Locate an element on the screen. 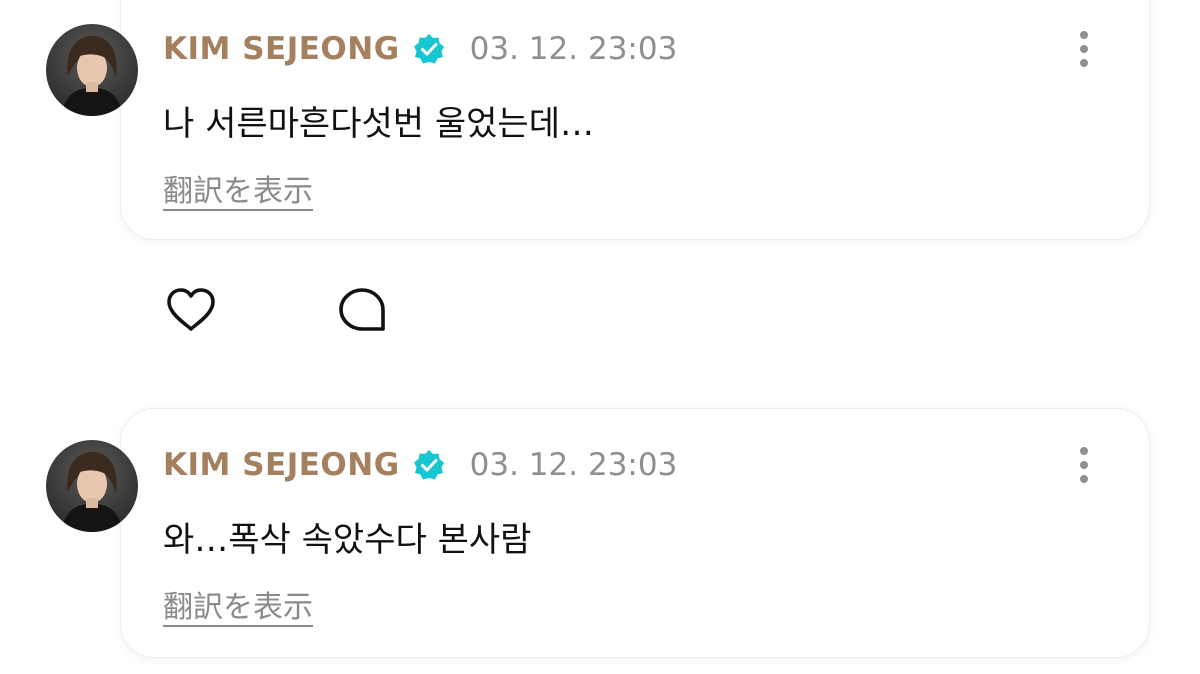 Image resolution: width=1200 pixels, height=674 pixels. comment-bubble-icon is located at coordinates (362, 310).